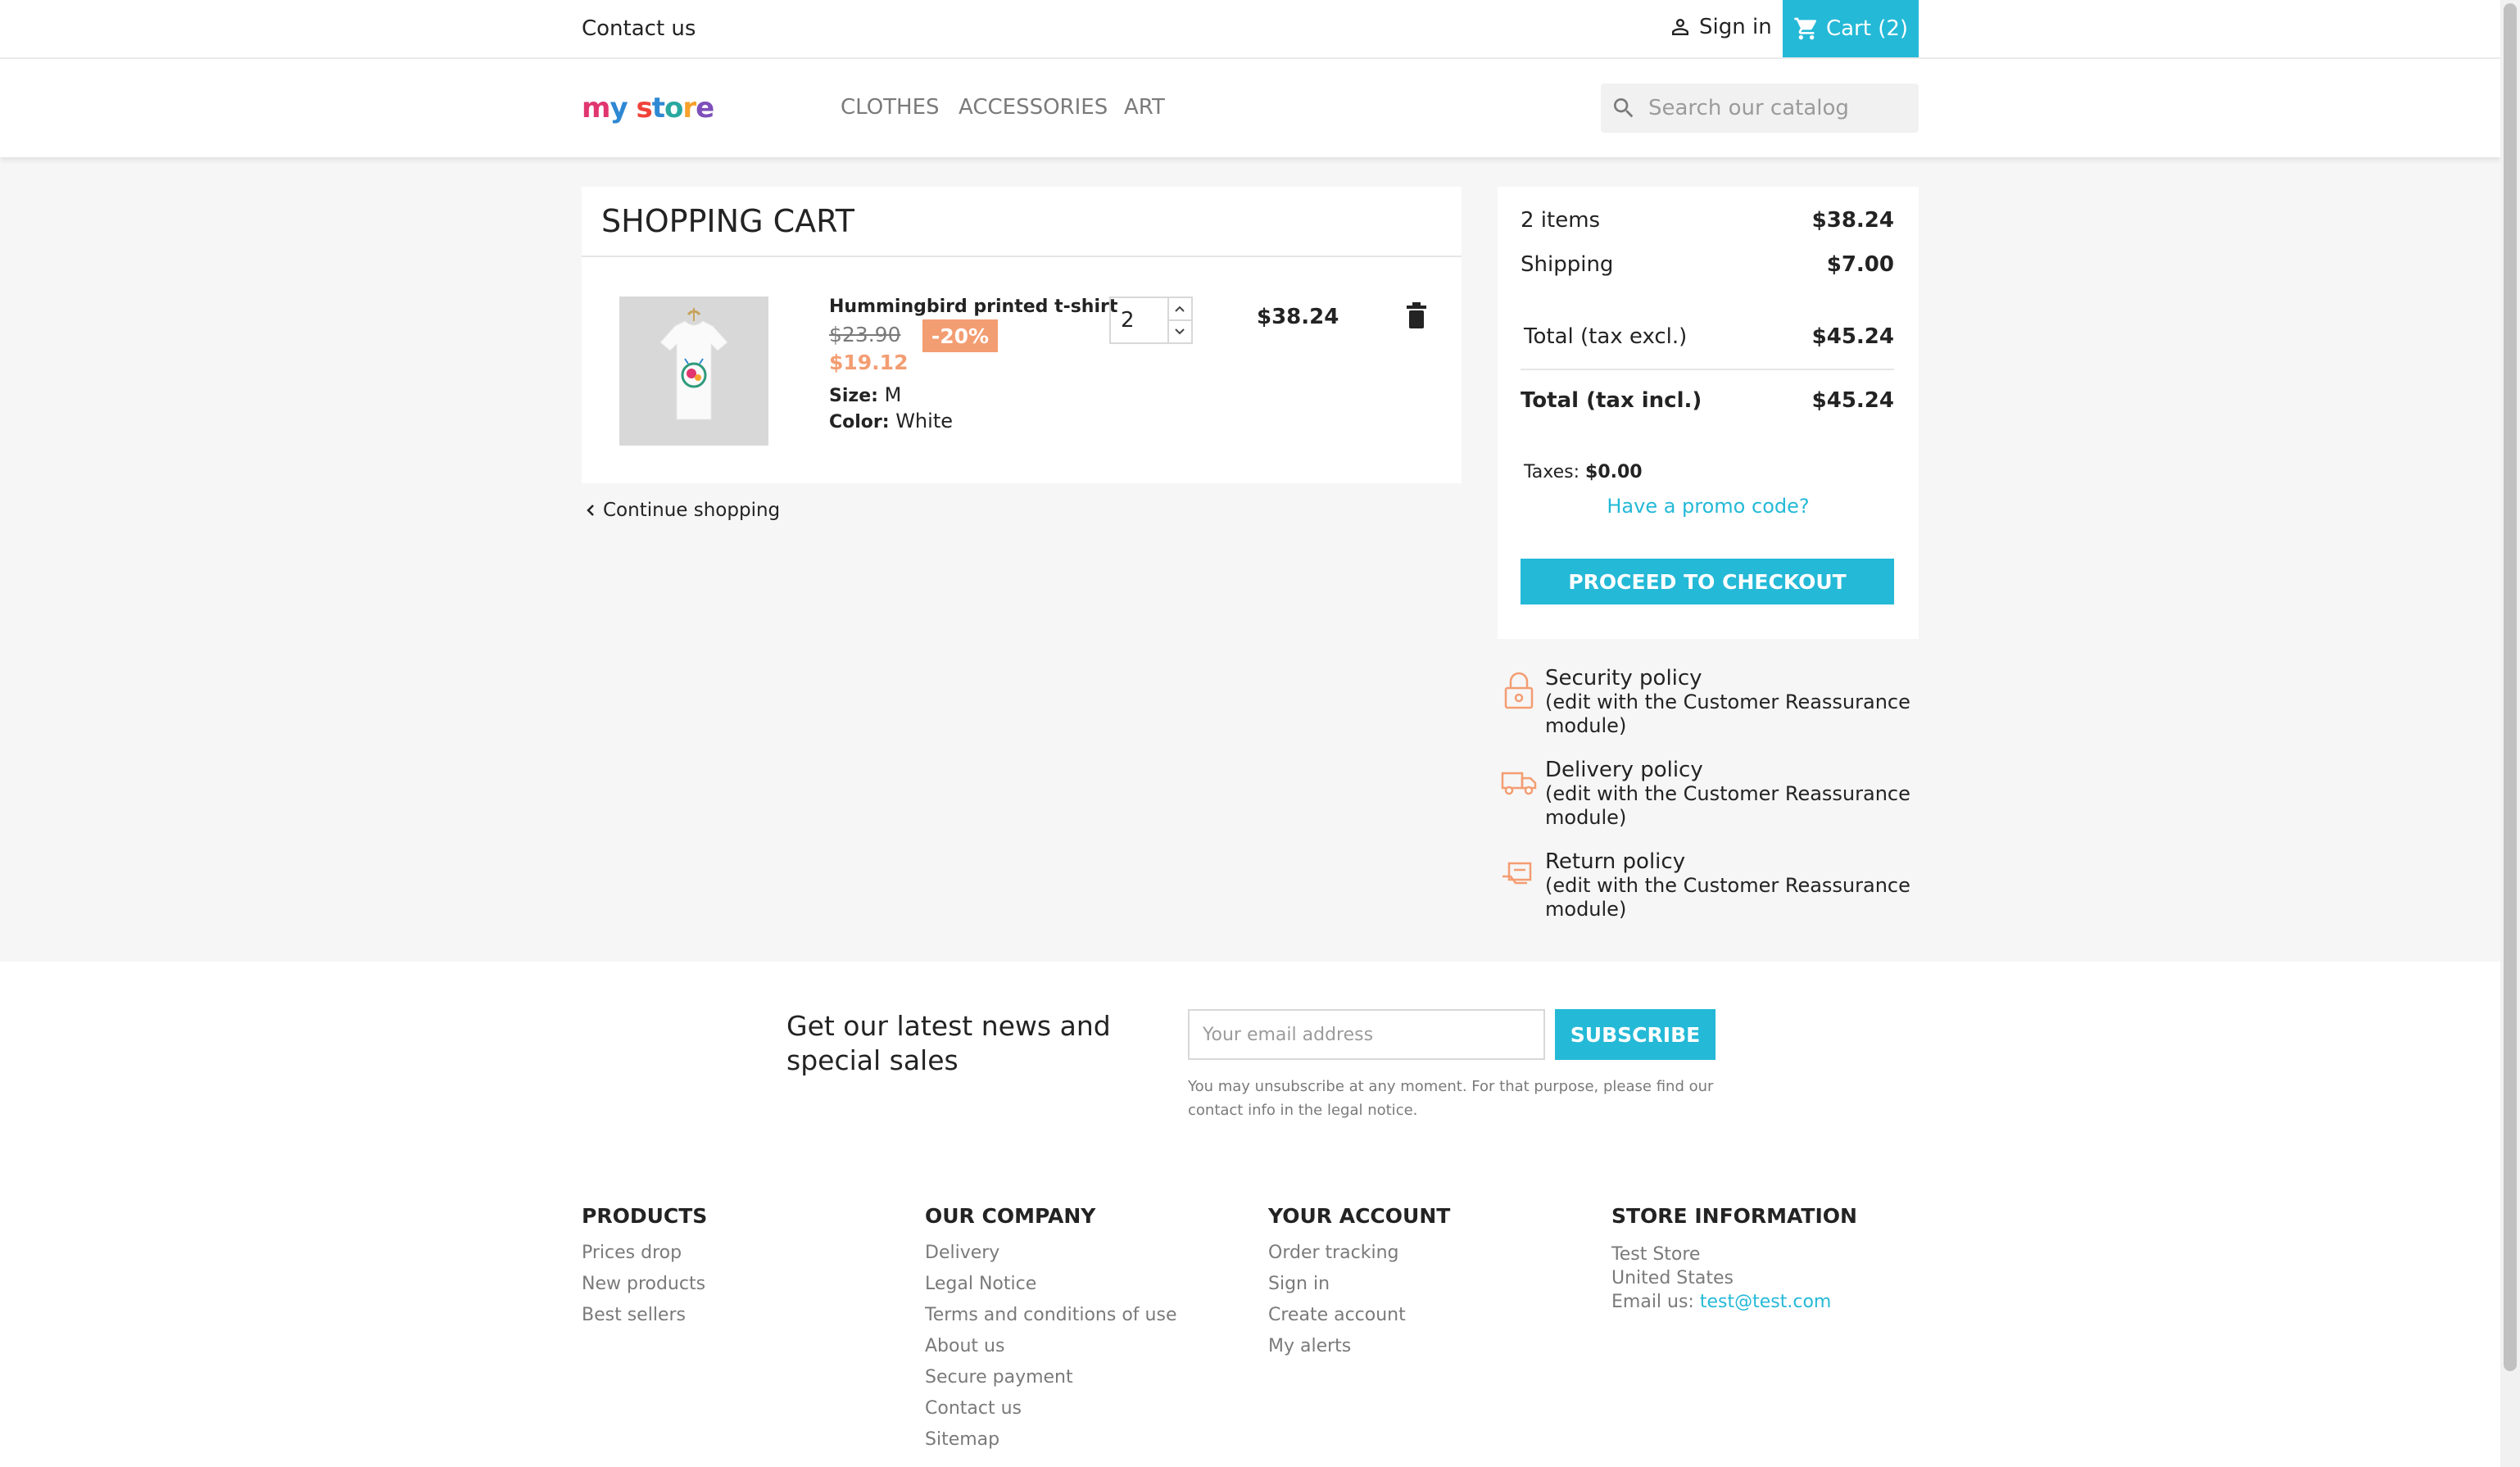 The height and width of the screenshot is (1467, 2520). What do you see at coordinates (1519, 691) in the screenshot?
I see `lock-icon` at bounding box center [1519, 691].